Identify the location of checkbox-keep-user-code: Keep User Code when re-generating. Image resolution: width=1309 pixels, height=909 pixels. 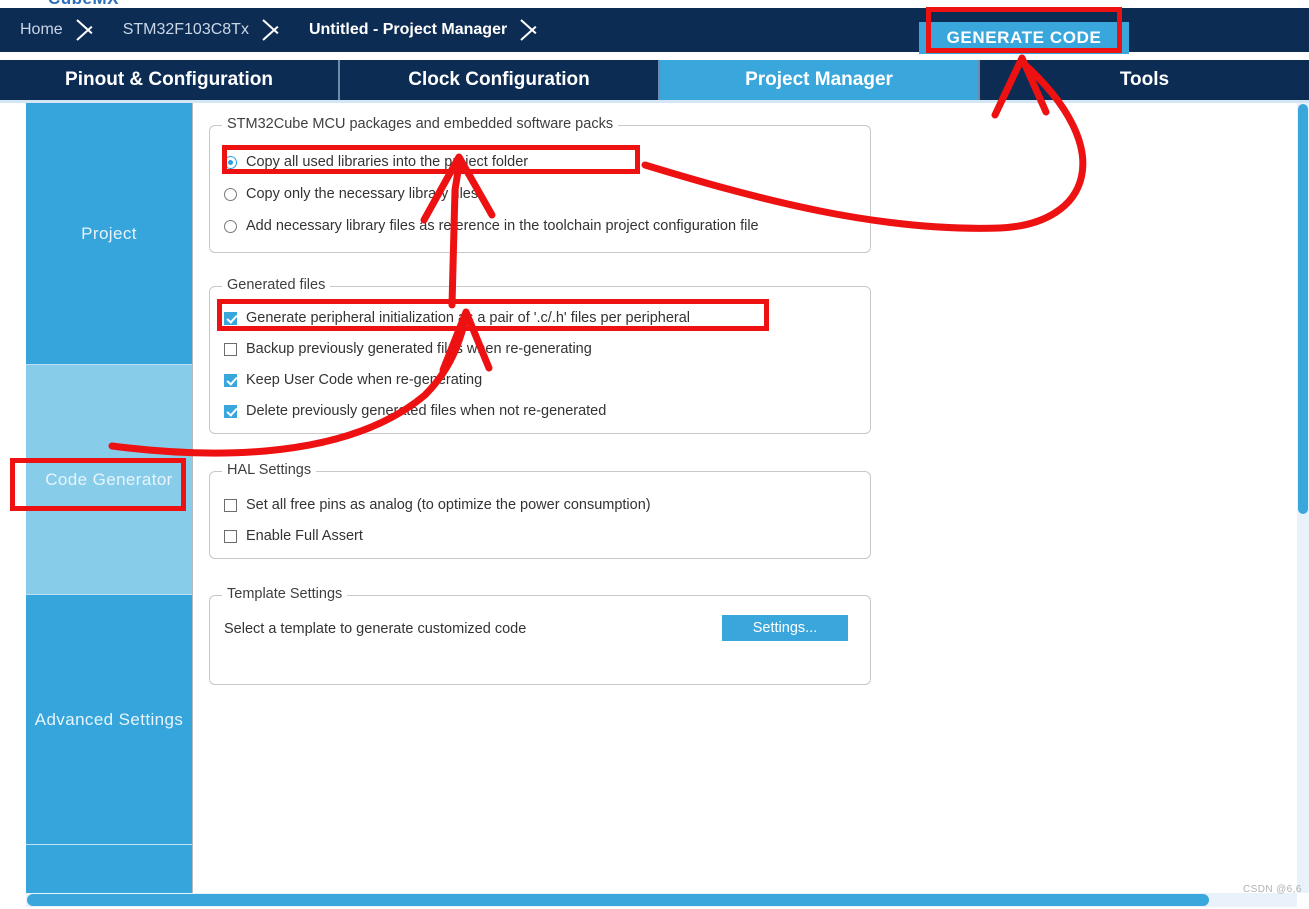
(353, 380).